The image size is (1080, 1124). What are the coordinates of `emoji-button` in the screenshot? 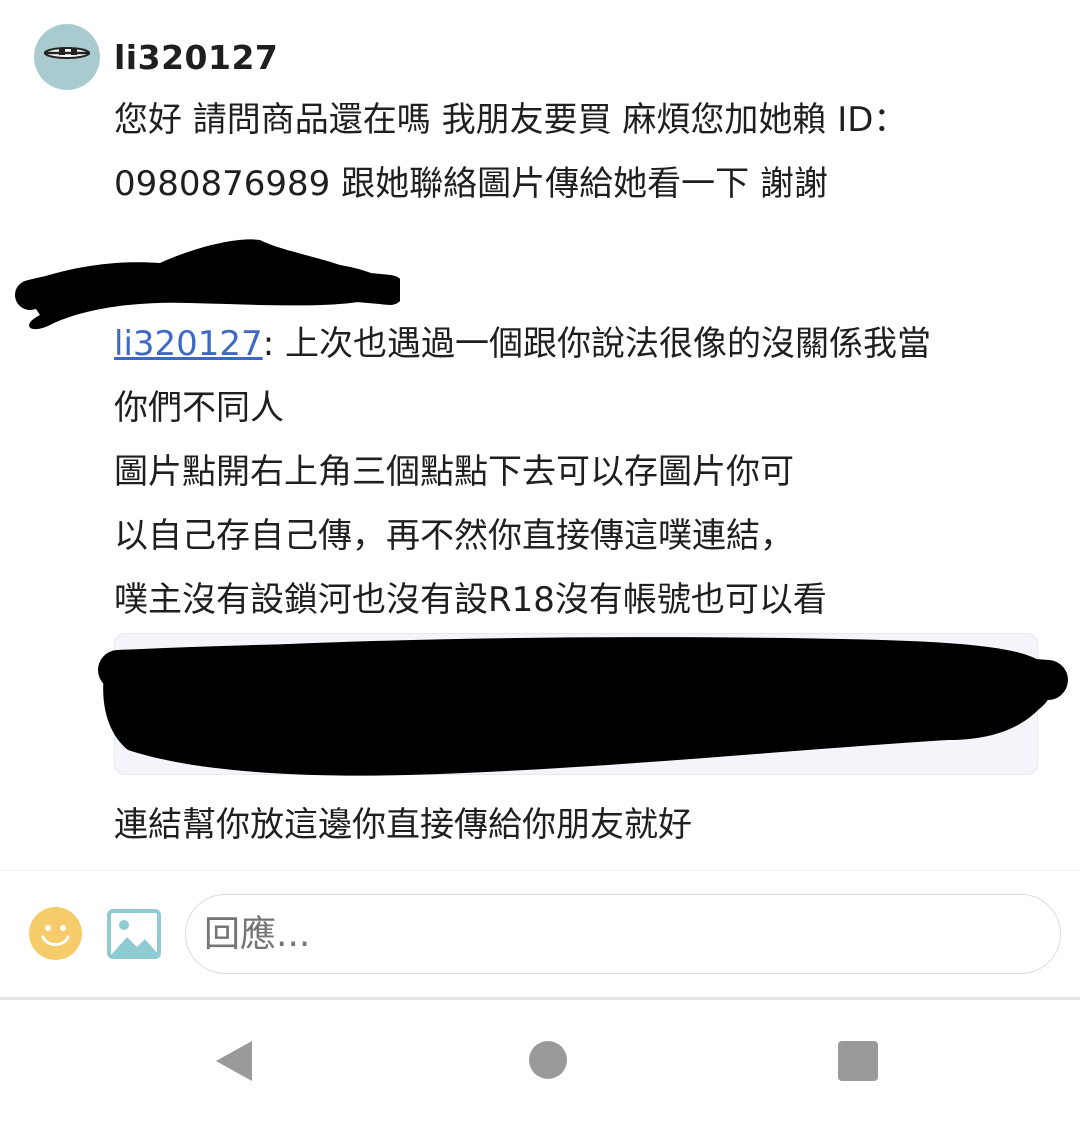 It's located at (55, 933).